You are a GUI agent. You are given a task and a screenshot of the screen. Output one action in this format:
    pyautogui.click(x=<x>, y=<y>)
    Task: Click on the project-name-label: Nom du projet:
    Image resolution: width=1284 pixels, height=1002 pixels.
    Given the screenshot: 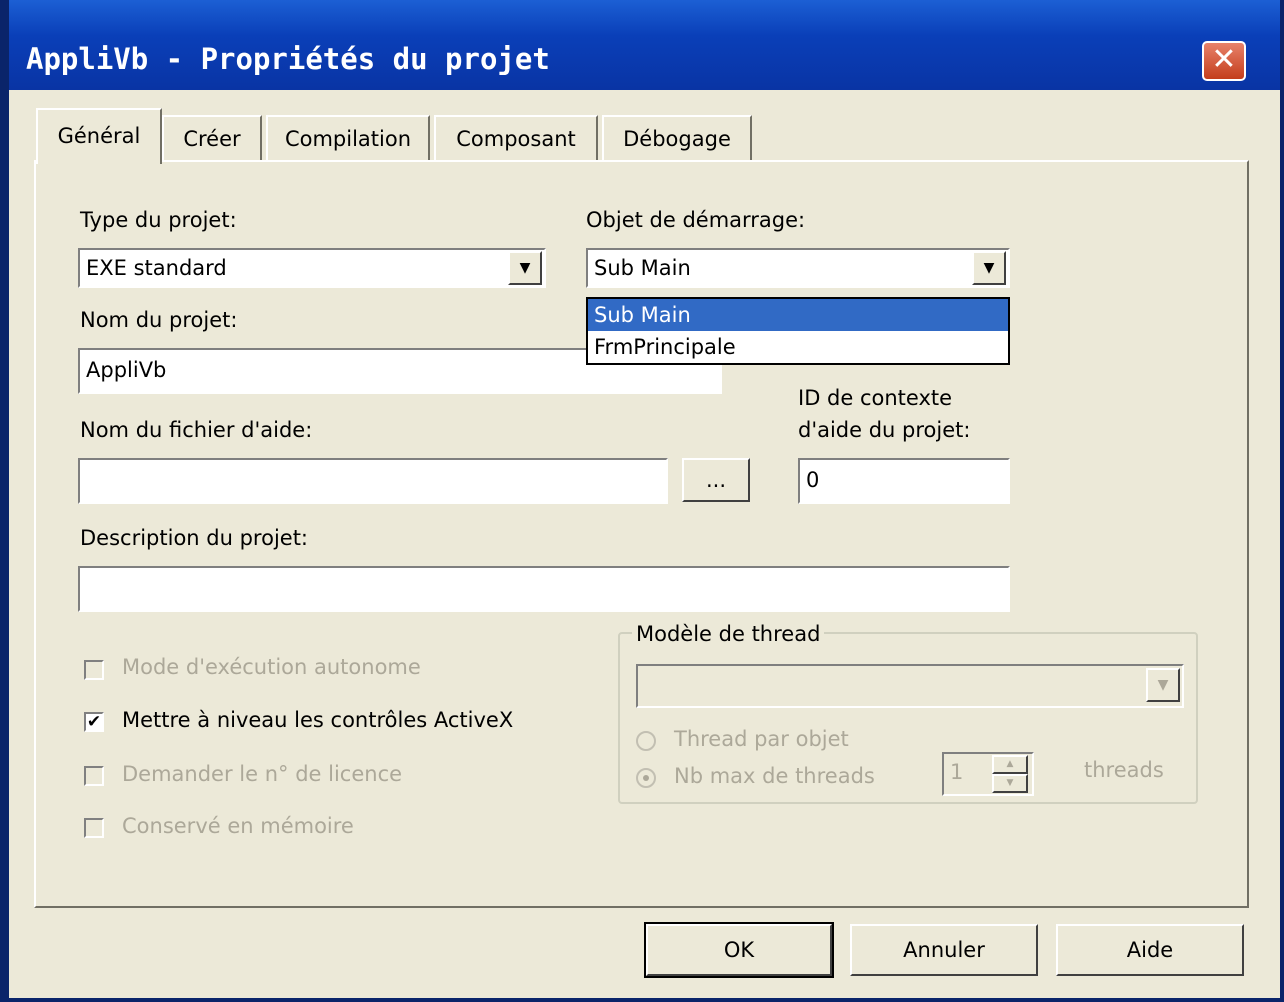 What is the action you would take?
    pyautogui.click(x=159, y=320)
    